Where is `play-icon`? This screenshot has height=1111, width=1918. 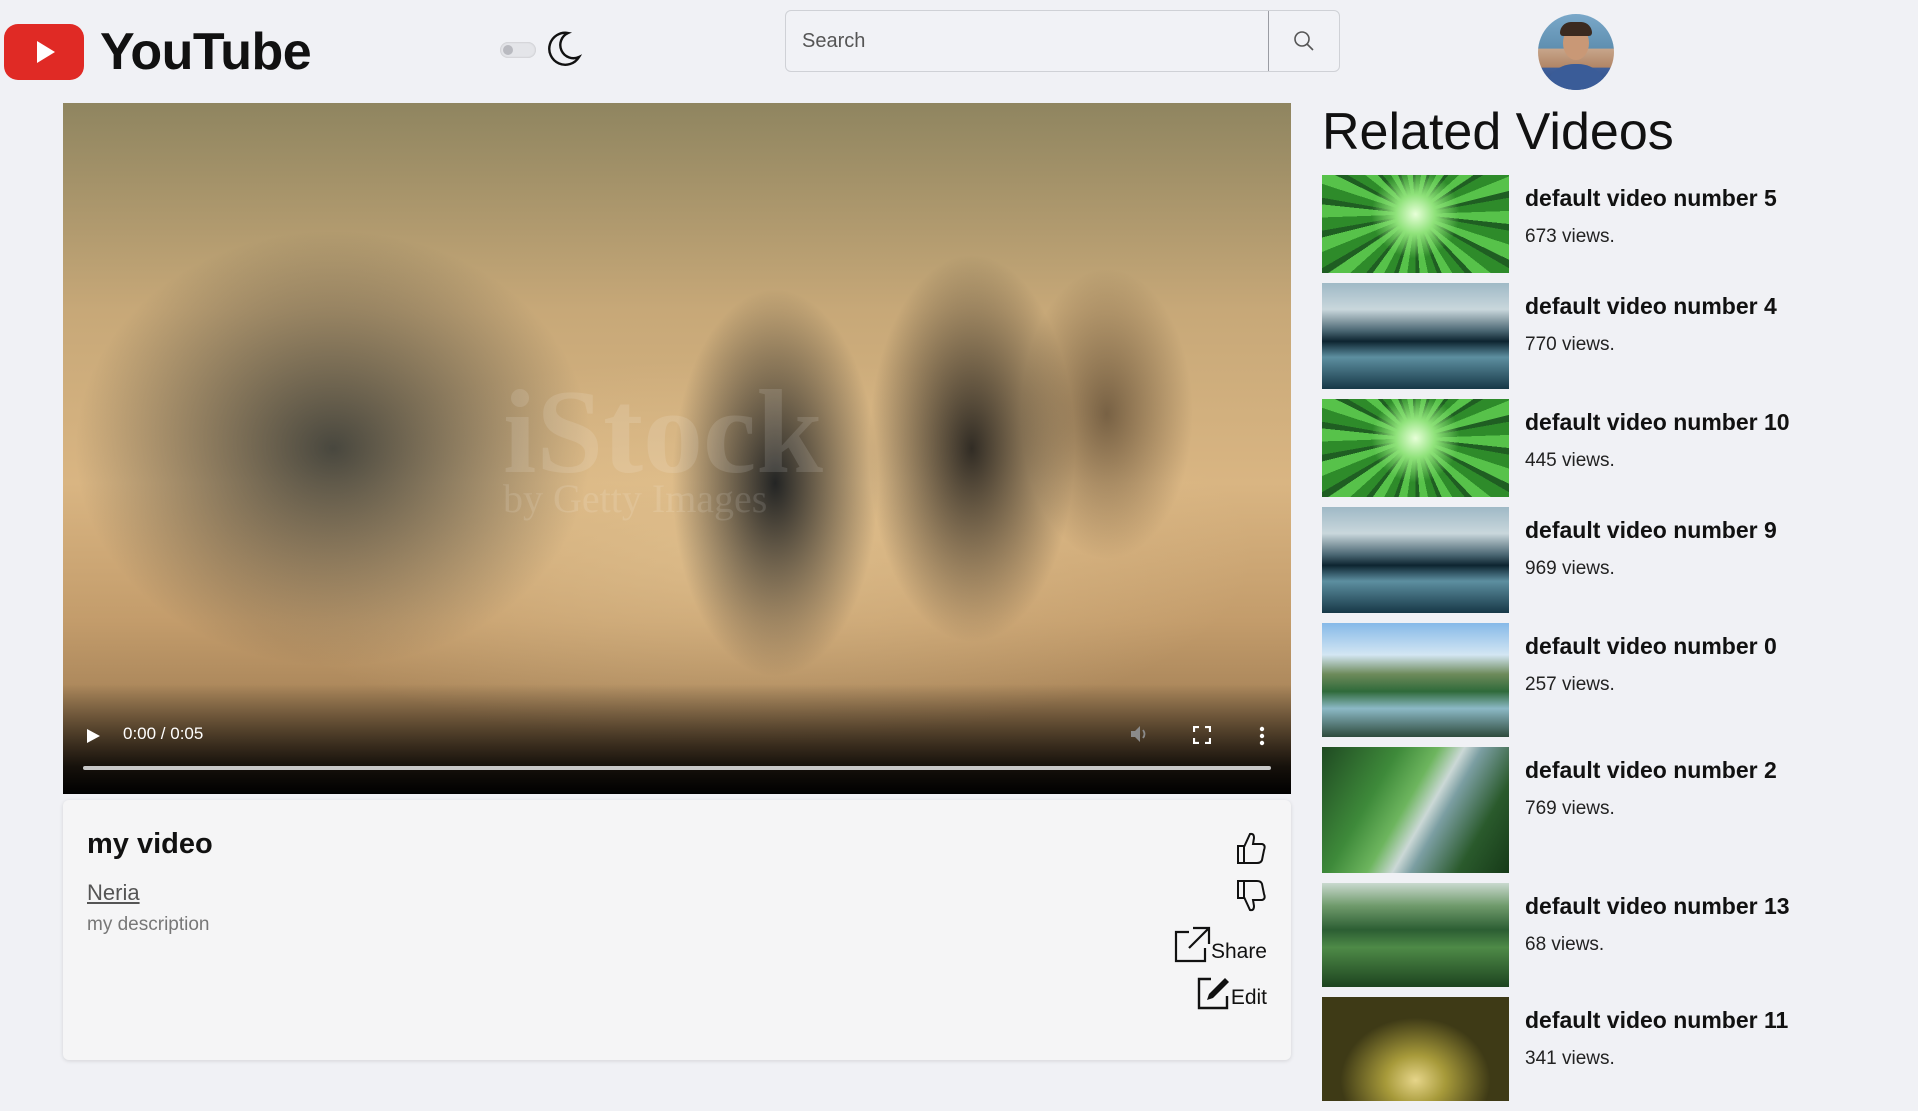
play-icon is located at coordinates (93, 736).